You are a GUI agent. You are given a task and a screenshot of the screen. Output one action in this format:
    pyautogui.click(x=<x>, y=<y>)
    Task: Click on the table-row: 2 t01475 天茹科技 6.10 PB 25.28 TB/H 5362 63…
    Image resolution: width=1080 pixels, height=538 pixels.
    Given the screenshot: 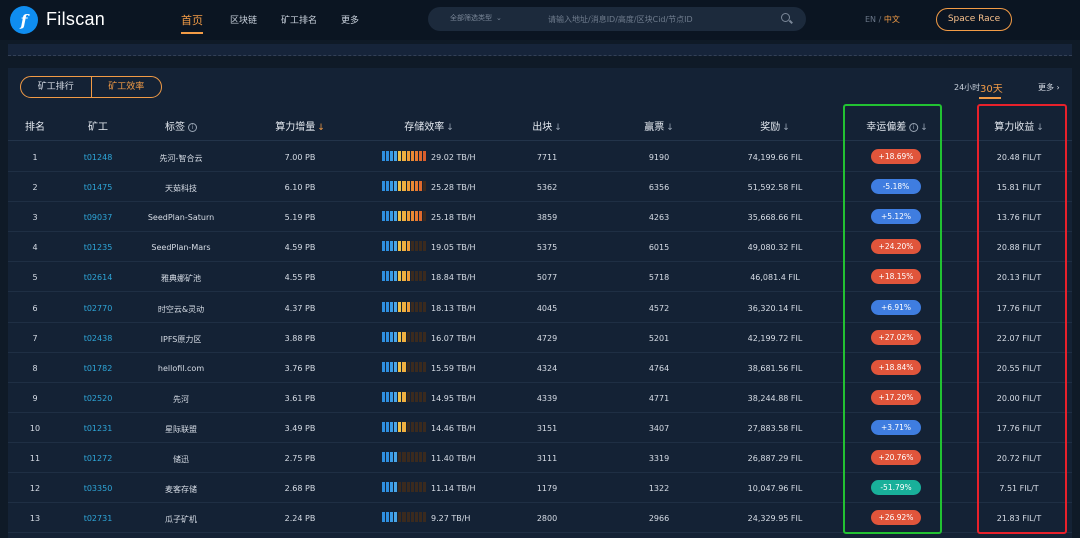 What is the action you would take?
    pyautogui.click(x=540, y=187)
    